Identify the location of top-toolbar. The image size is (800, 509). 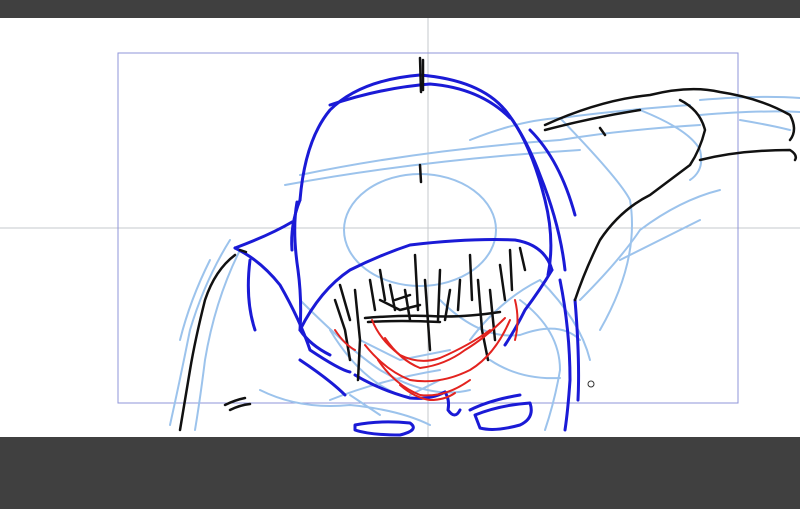
(400, 9).